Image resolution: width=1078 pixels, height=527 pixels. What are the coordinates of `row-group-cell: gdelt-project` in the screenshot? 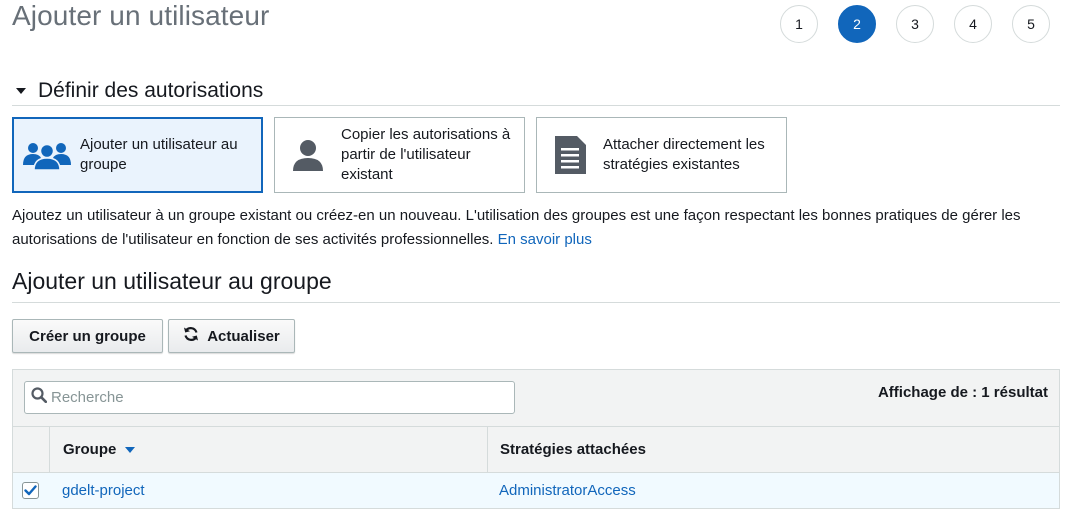 It's located at (268, 490).